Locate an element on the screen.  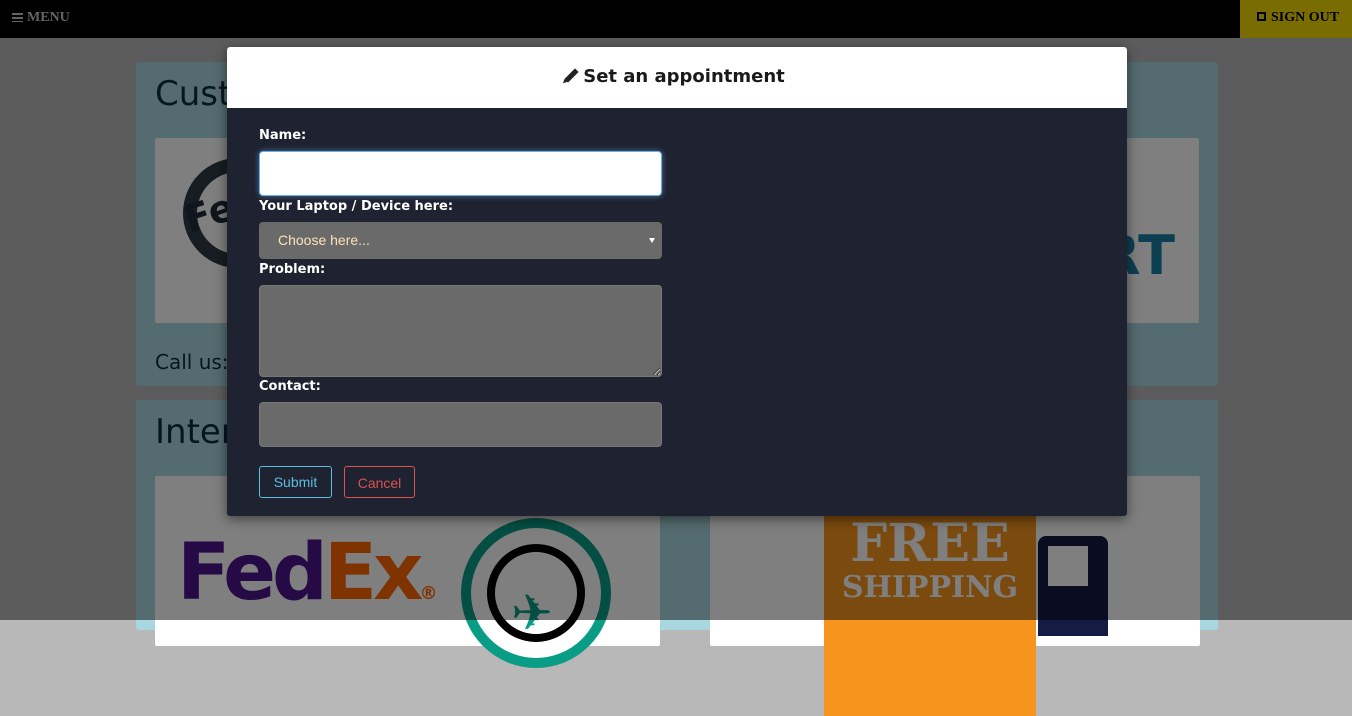
caret-down-icon is located at coordinates (652, 240).